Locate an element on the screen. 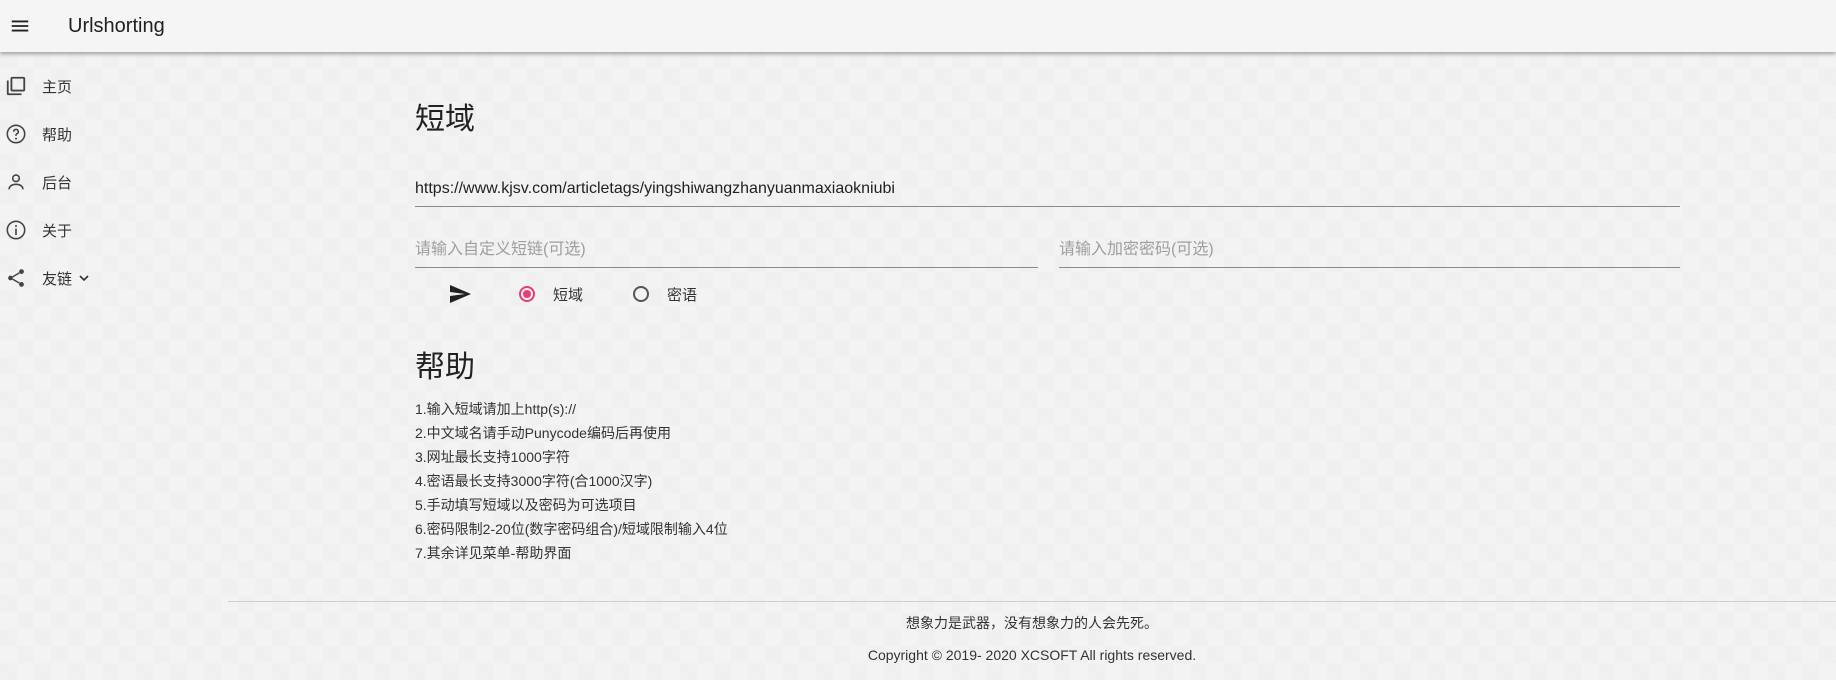  app-bar: Urlshorting is located at coordinates (918, 26).